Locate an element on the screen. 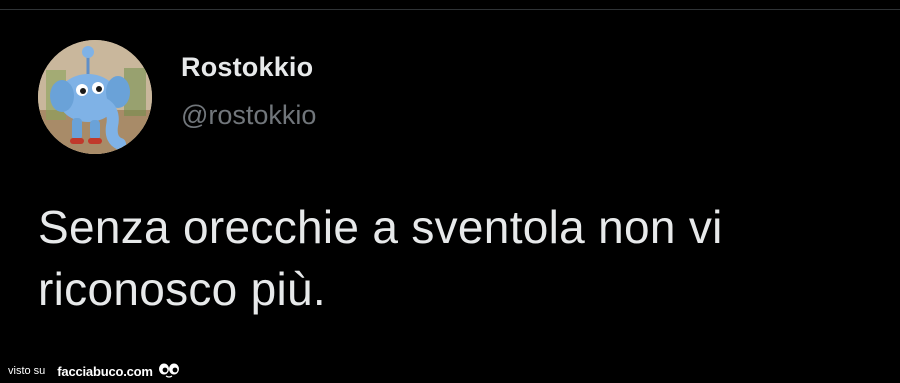 This screenshot has height=383, width=900. watermark-prefix: visto su is located at coordinates (27, 371).